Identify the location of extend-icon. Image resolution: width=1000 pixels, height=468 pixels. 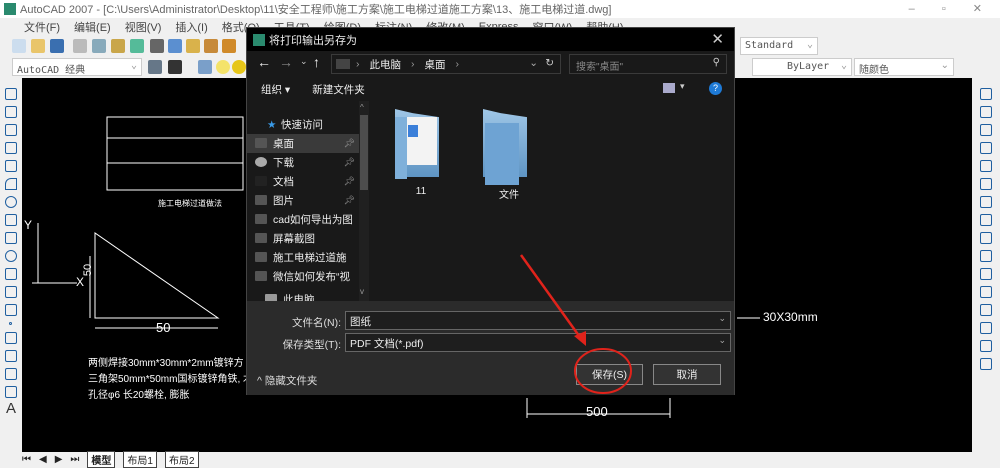
(986, 274).